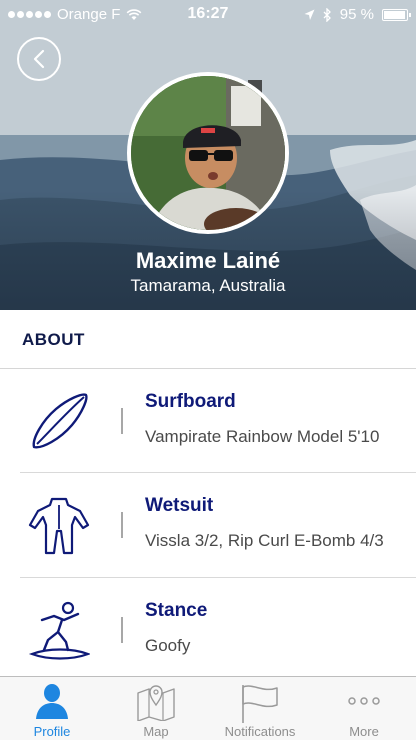 This screenshot has width=416, height=740. I want to click on stance-value: Goofy, so click(168, 645).